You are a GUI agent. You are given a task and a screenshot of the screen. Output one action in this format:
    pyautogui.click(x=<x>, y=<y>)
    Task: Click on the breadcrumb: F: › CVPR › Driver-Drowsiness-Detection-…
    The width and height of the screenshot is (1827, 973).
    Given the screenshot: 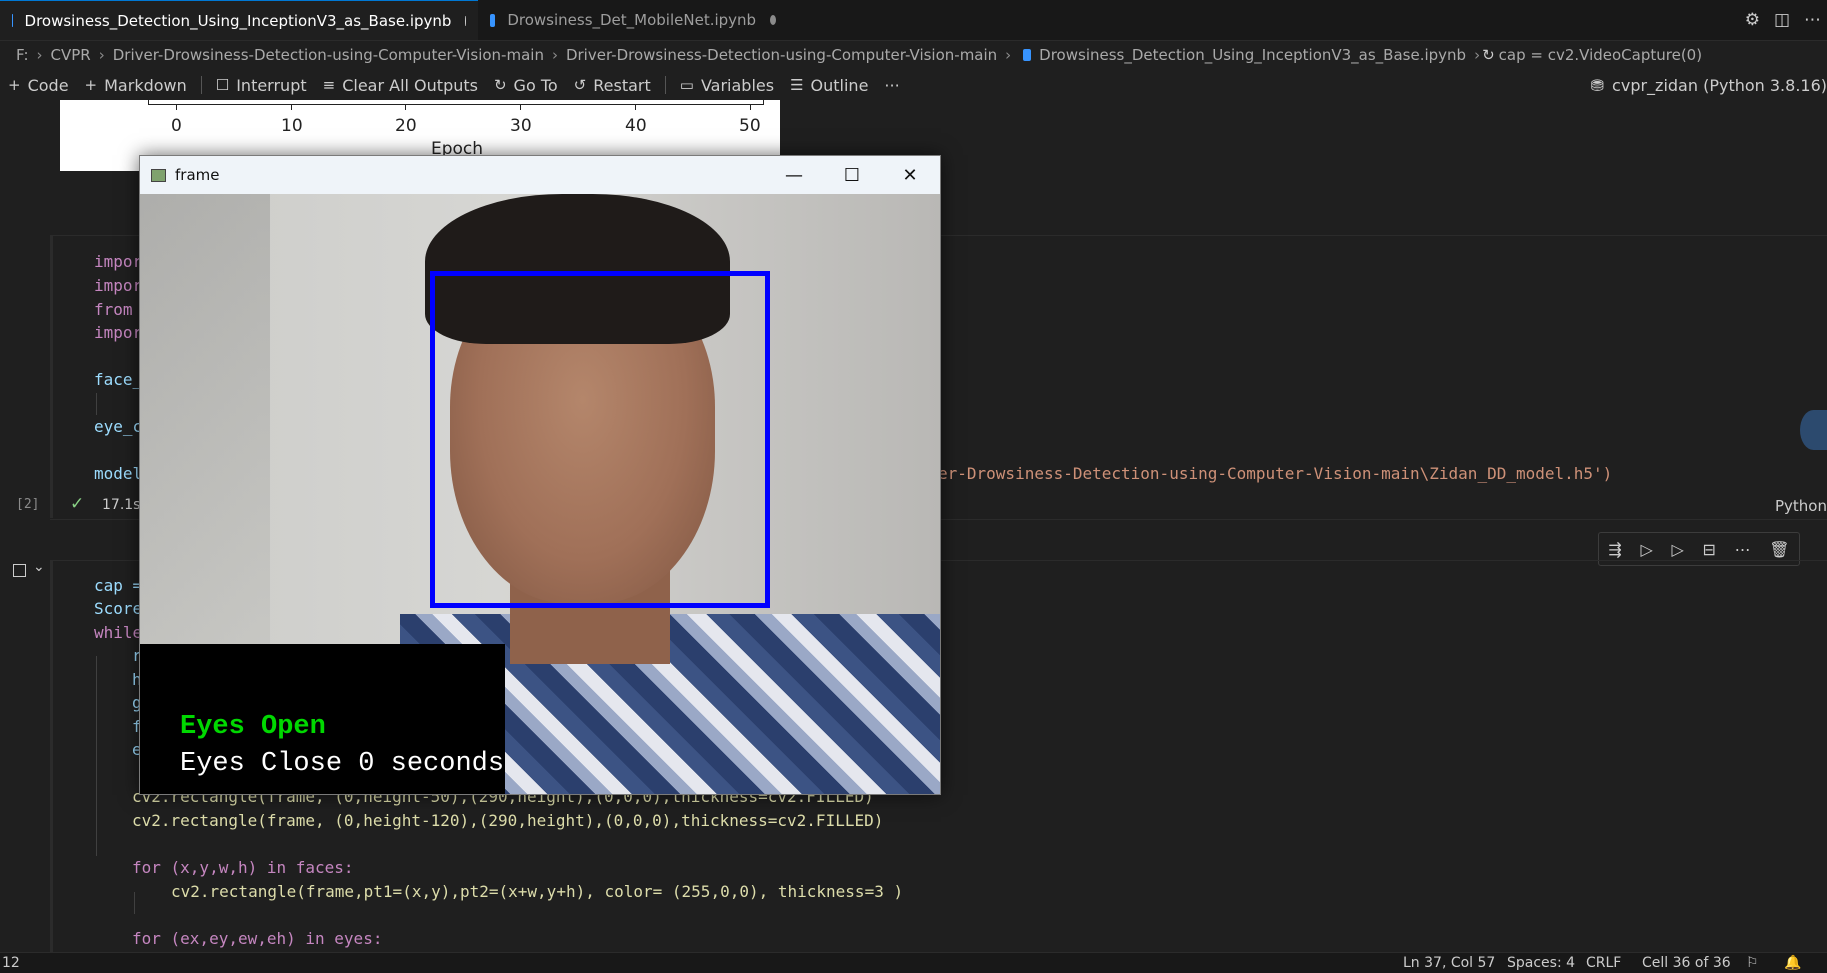 What is the action you would take?
    pyautogui.click(x=913, y=55)
    